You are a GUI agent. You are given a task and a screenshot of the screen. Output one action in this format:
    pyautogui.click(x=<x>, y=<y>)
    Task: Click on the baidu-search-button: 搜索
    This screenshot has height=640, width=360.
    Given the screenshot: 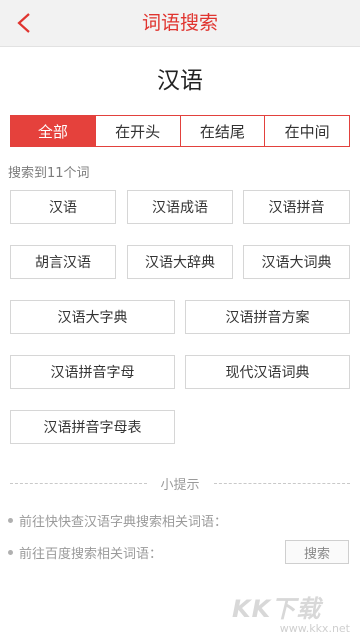 What is the action you would take?
    pyautogui.click(x=317, y=552)
    